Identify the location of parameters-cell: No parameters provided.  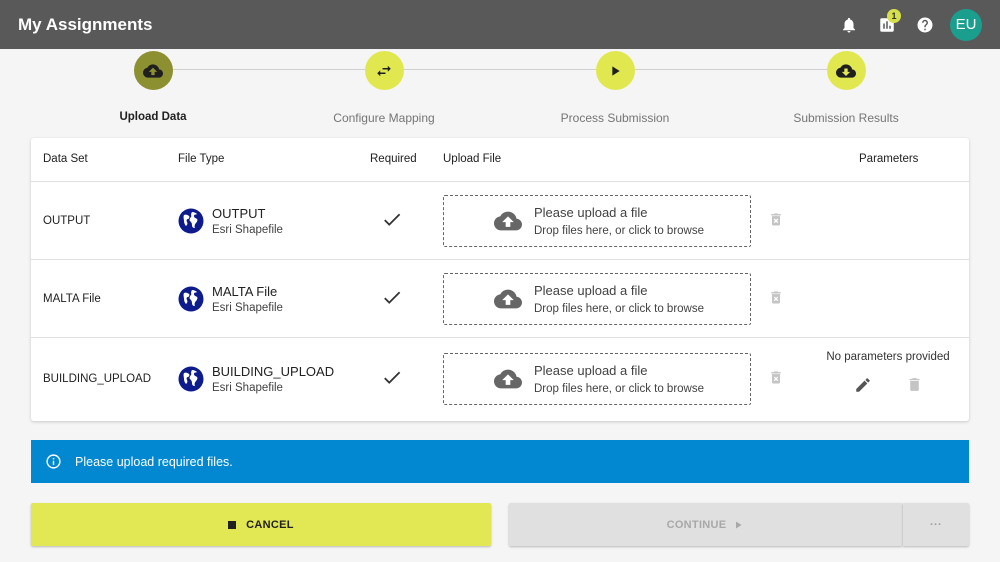
(888, 374).